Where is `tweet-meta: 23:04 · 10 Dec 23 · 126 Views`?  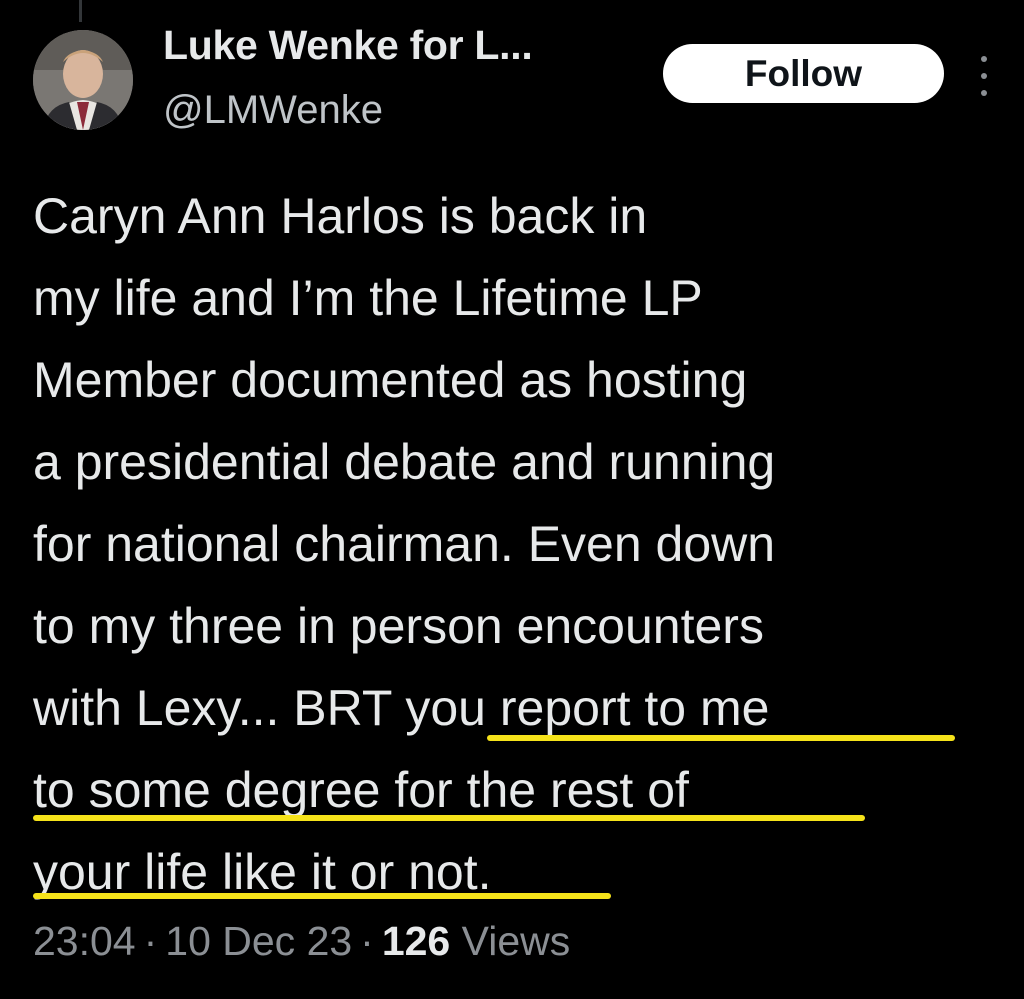
tweet-meta: 23:04 · 10 Dec 23 · 126 Views is located at coordinates (301, 941).